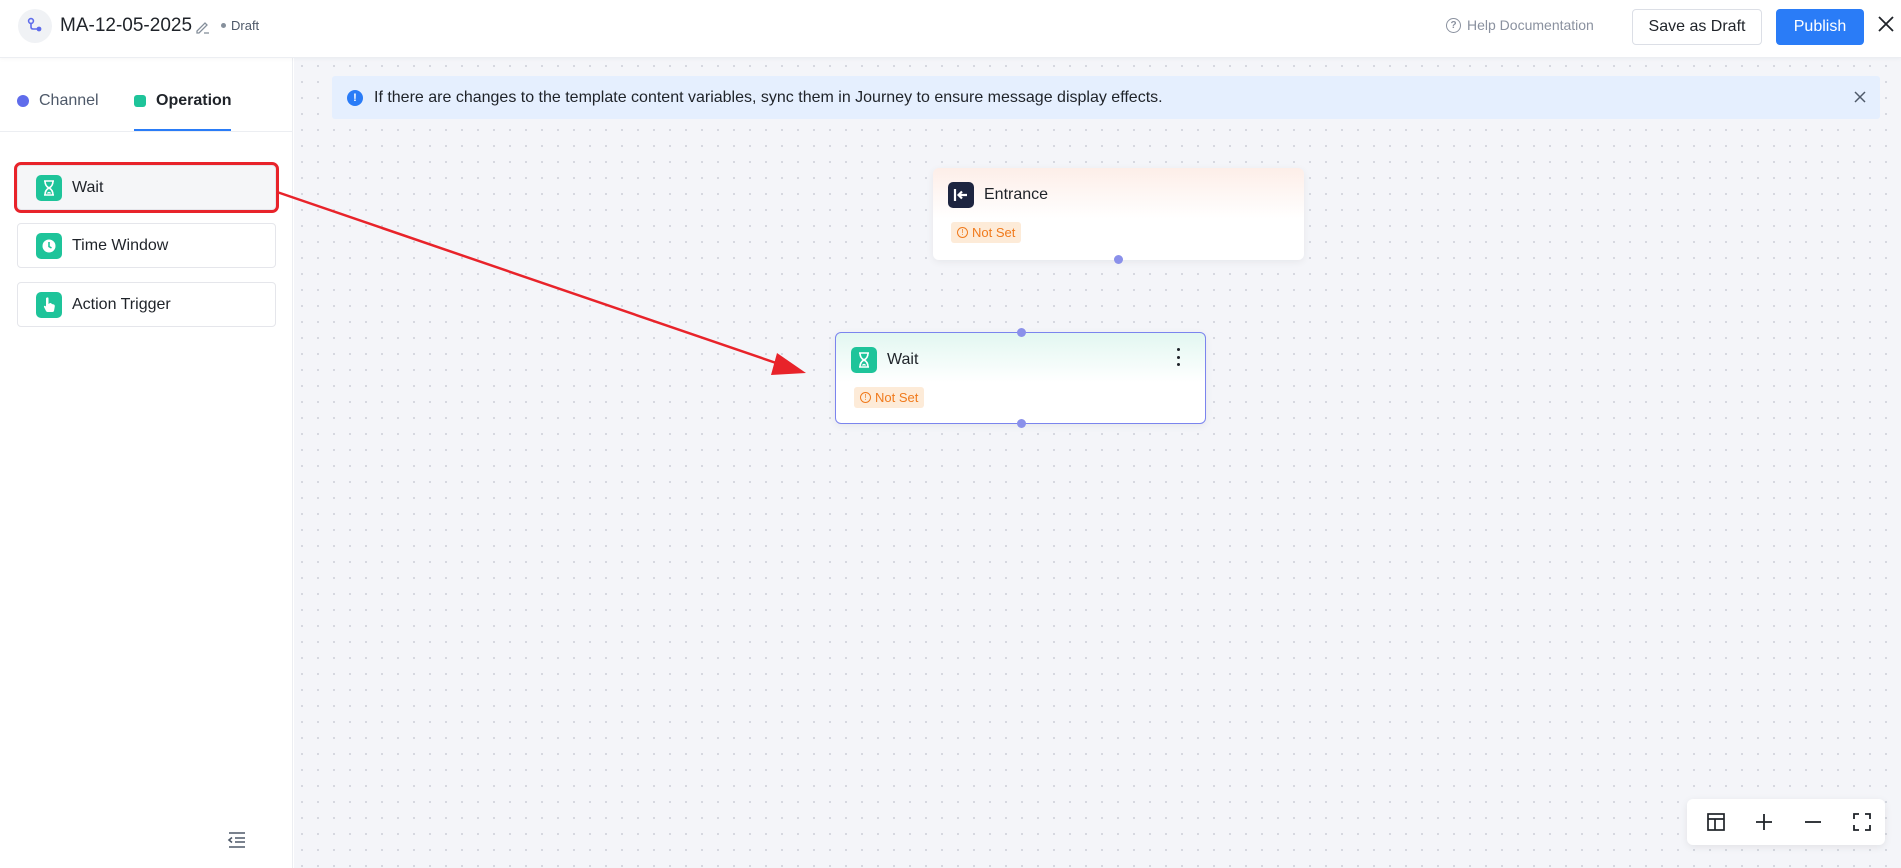 This screenshot has width=1901, height=868. Describe the element at coordinates (355, 97) in the screenshot. I see `info-icon: !` at that location.